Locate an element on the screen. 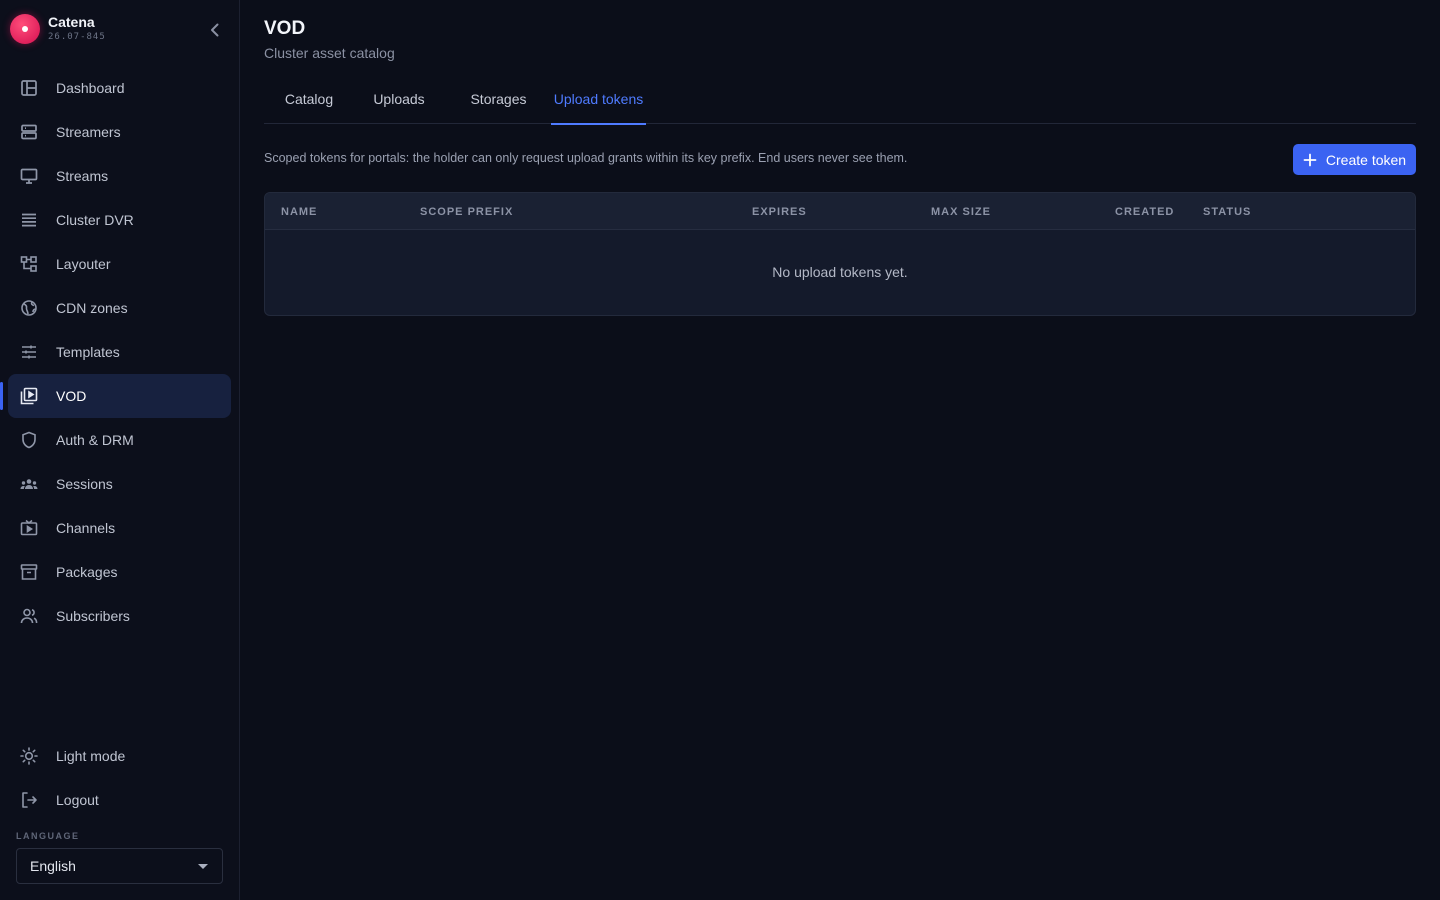  sidebar-item-streamers: Streamers is located at coordinates (119, 132).